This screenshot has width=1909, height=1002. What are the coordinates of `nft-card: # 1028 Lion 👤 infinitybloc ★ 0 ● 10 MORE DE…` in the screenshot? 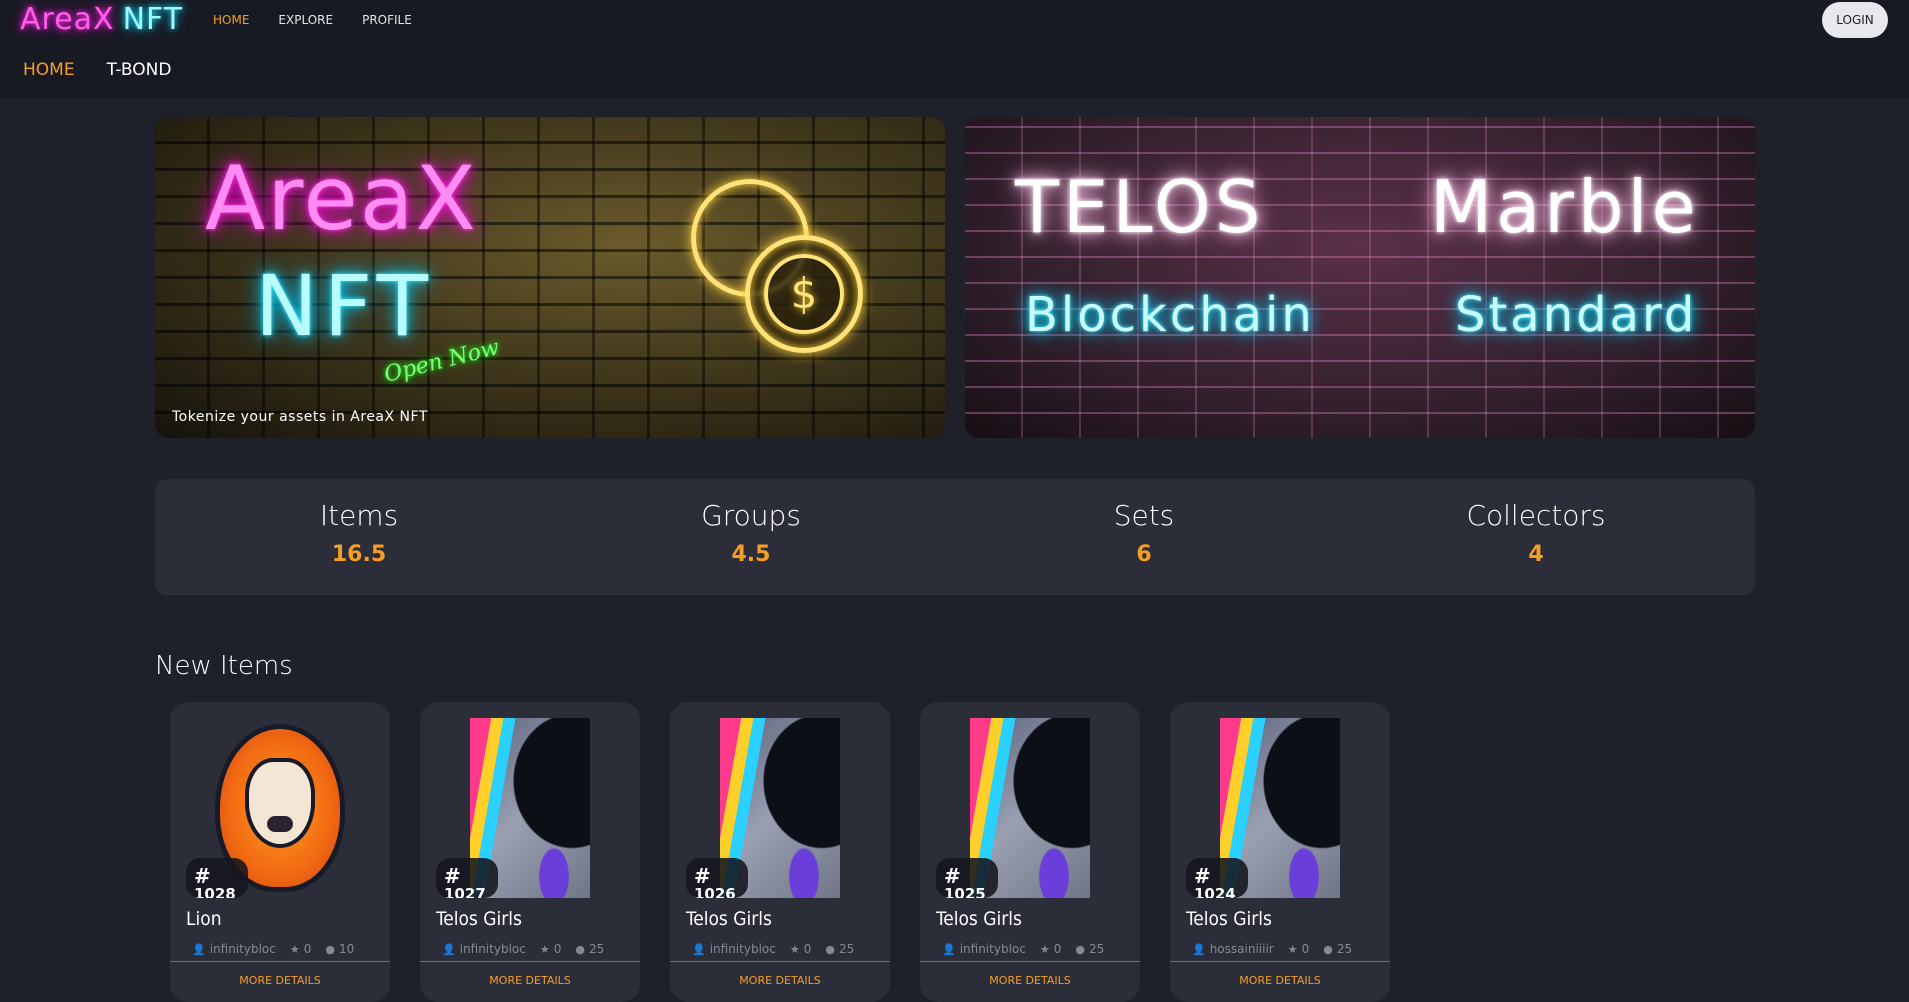 It's located at (280, 852).